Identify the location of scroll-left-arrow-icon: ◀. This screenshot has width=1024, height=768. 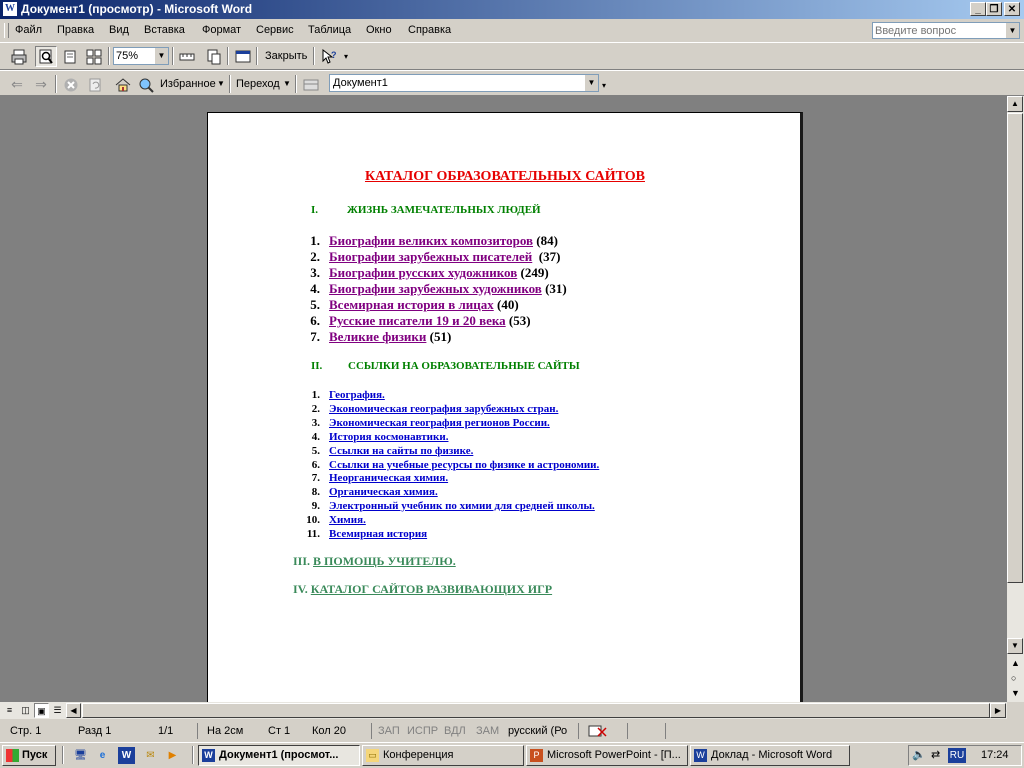
(73, 710).